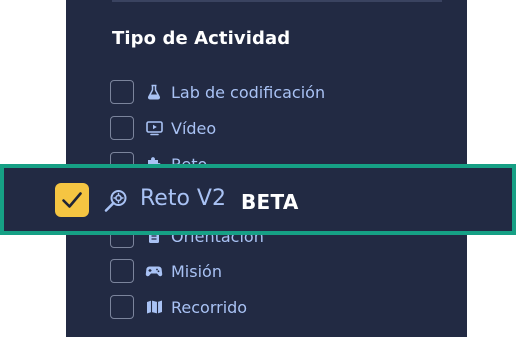 Image resolution: width=516 pixels, height=337 pixels. I want to click on section-title: Tipo de Actividad, so click(201, 38).